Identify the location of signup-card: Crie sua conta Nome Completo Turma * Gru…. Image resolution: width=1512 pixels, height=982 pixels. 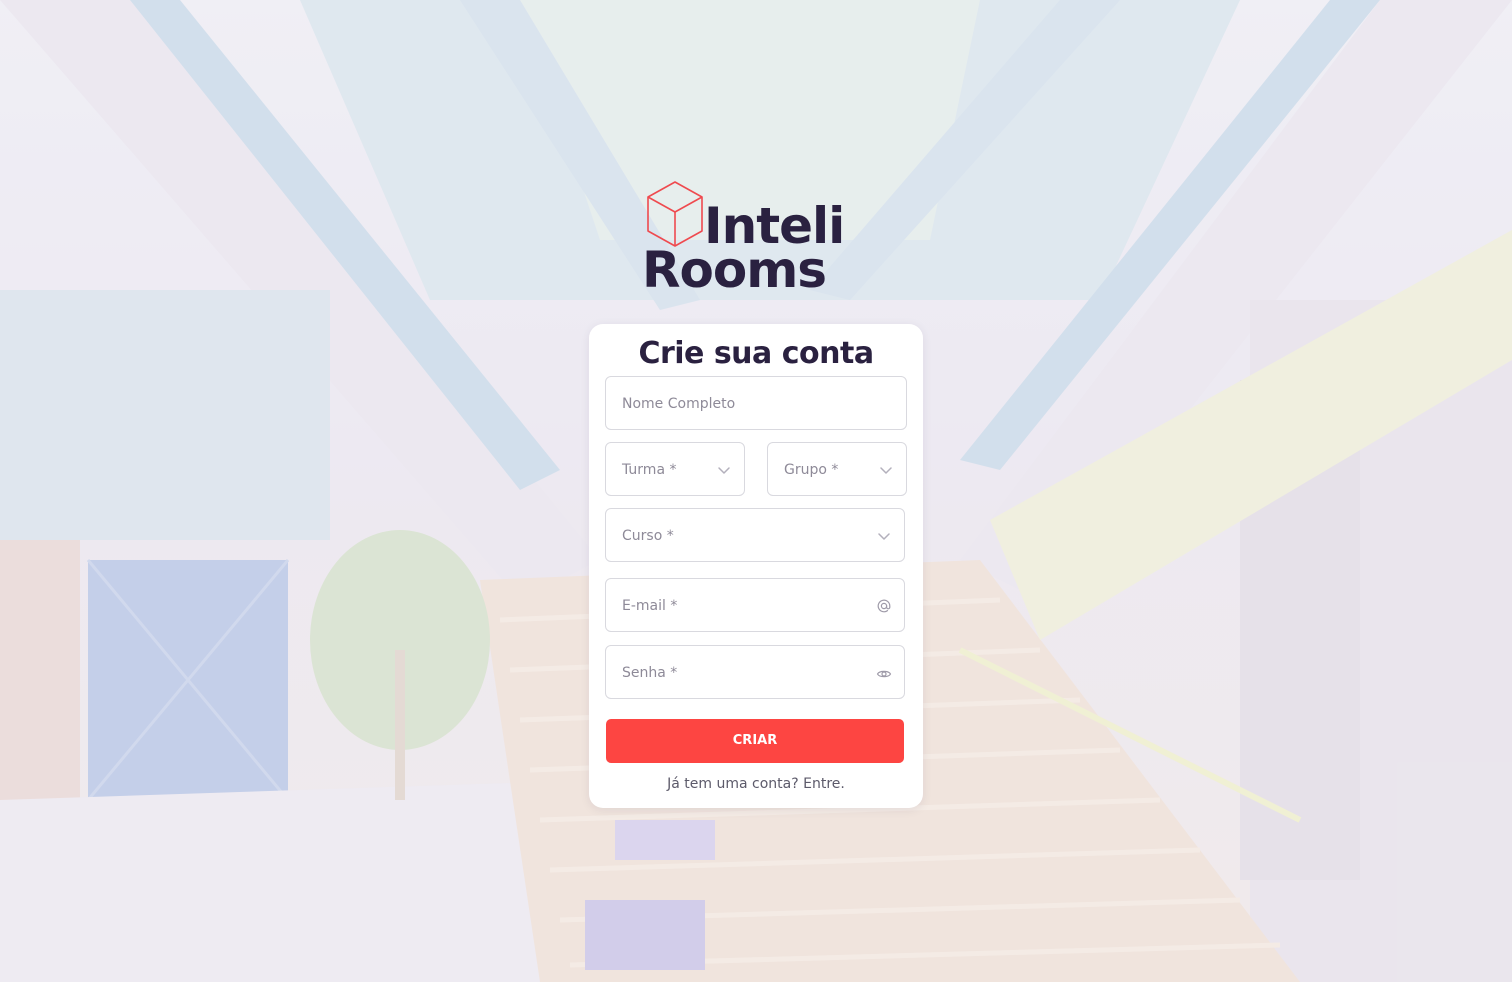
(756, 566).